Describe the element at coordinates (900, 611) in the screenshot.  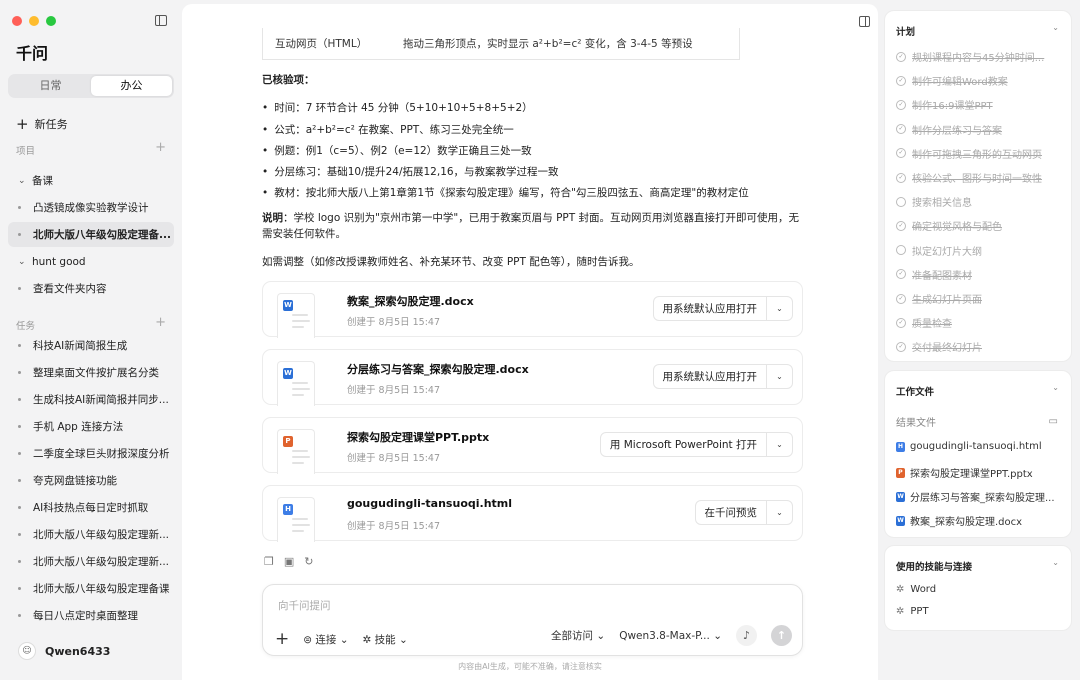
I see `skill-icon: ✲` at that location.